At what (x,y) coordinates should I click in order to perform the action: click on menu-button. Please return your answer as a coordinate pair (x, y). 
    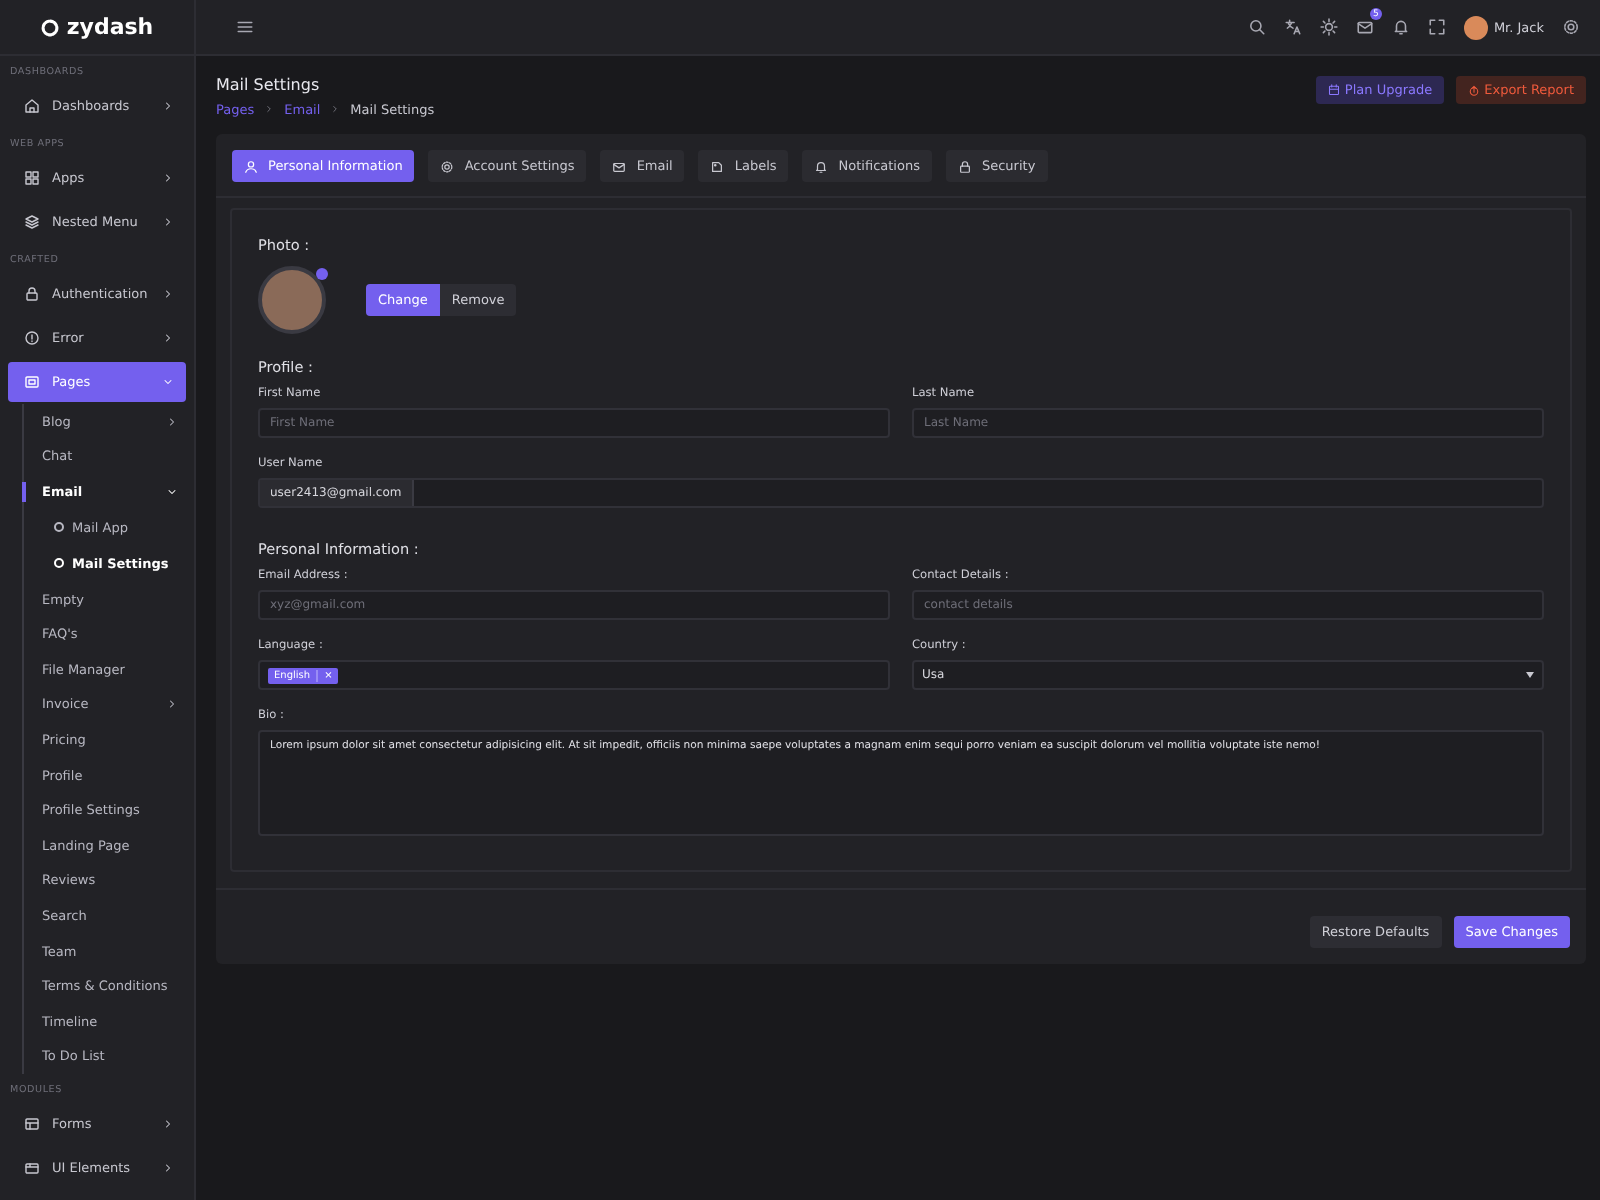
    Looking at the image, I should click on (245, 27).